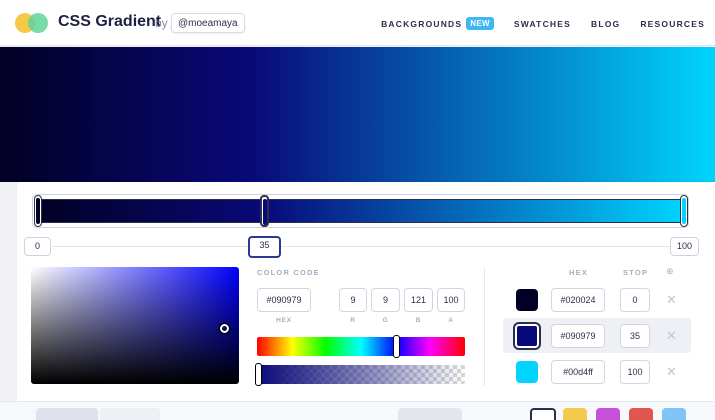  What do you see at coordinates (672, 24) in the screenshot?
I see `nav-resources: RESOURCES` at bounding box center [672, 24].